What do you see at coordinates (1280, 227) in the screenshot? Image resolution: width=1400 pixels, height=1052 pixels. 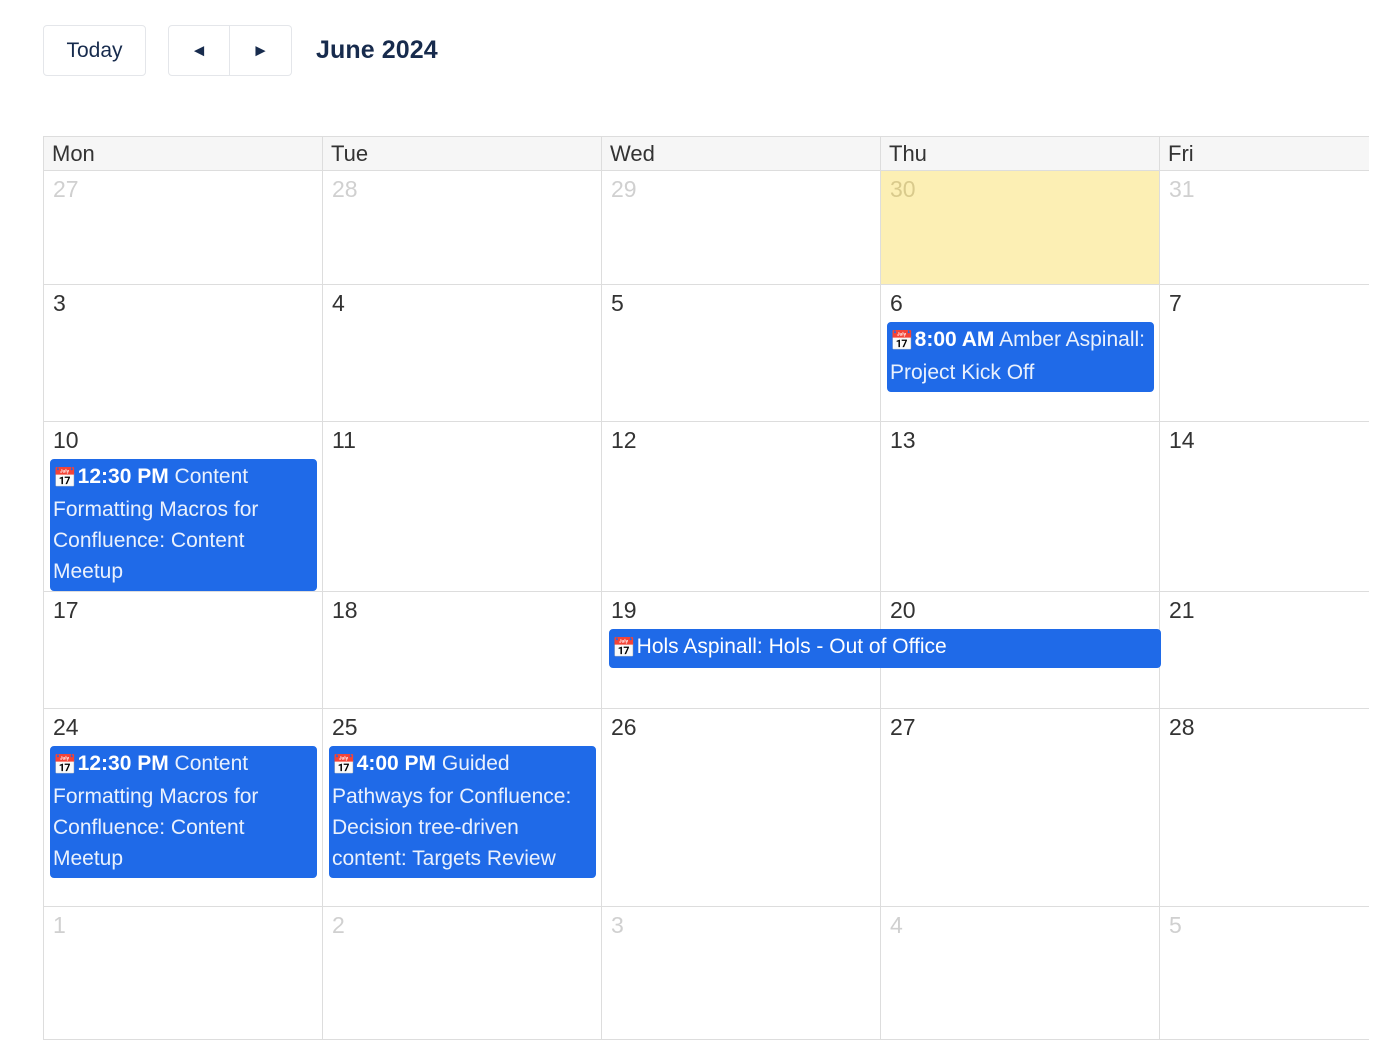 I see `calendar-day-cell: 31` at bounding box center [1280, 227].